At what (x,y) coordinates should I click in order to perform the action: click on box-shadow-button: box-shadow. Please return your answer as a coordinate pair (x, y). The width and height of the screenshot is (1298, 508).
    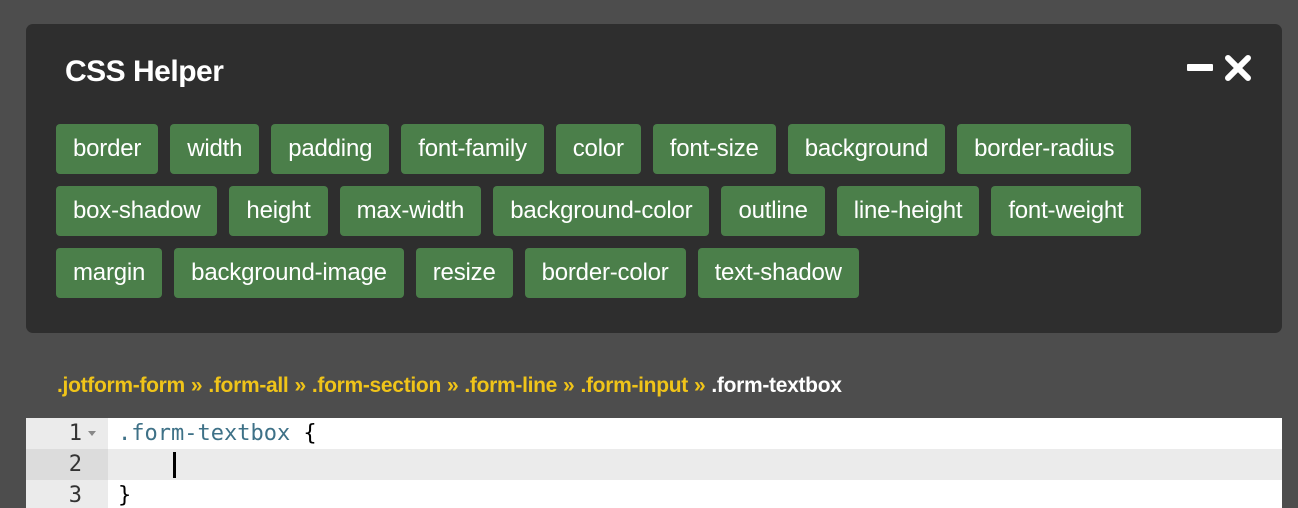
    Looking at the image, I should click on (137, 211).